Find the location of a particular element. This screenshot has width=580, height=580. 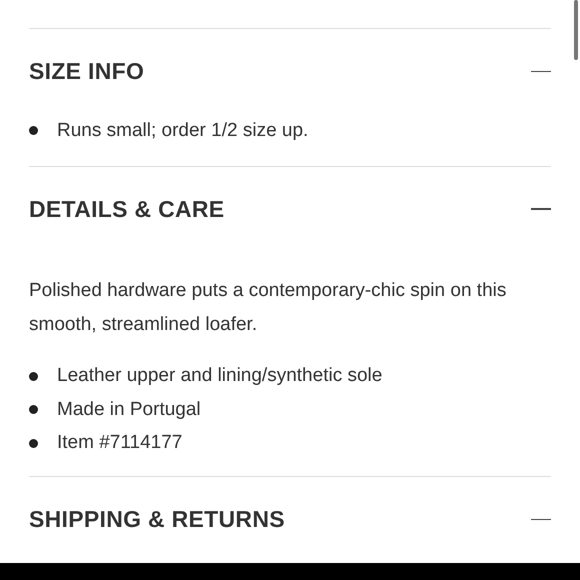

bullet-text: Item #7114177 is located at coordinates (119, 443).